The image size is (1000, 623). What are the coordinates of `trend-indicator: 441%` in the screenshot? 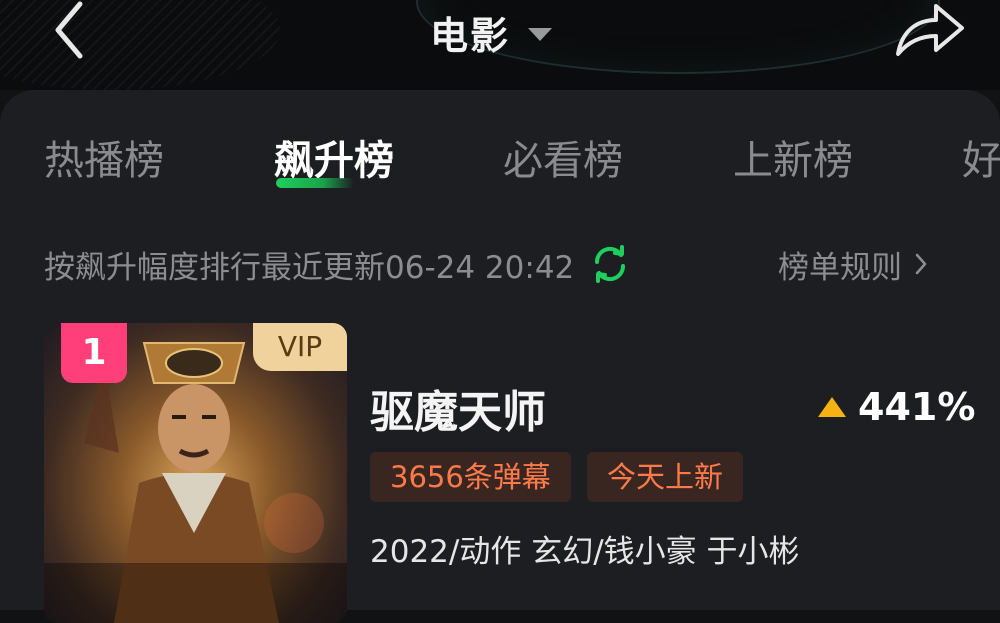 It's located at (896, 407).